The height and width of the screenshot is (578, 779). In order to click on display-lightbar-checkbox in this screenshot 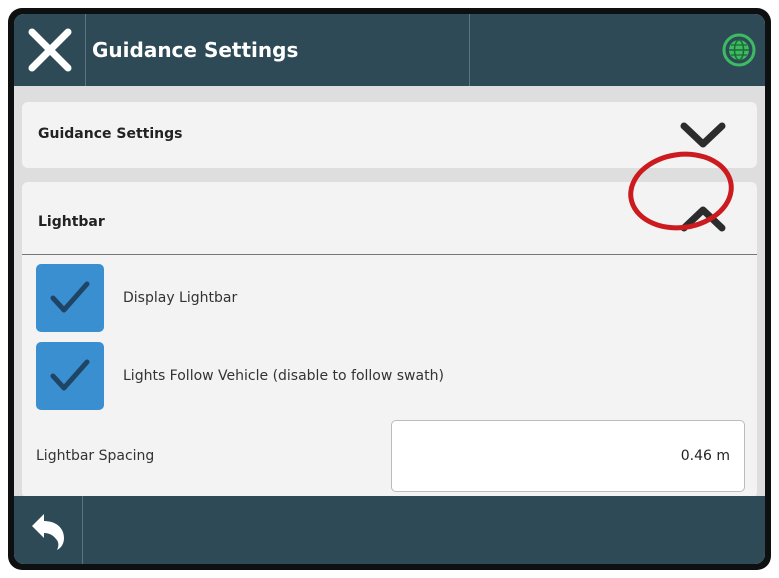, I will do `click(70, 298)`.